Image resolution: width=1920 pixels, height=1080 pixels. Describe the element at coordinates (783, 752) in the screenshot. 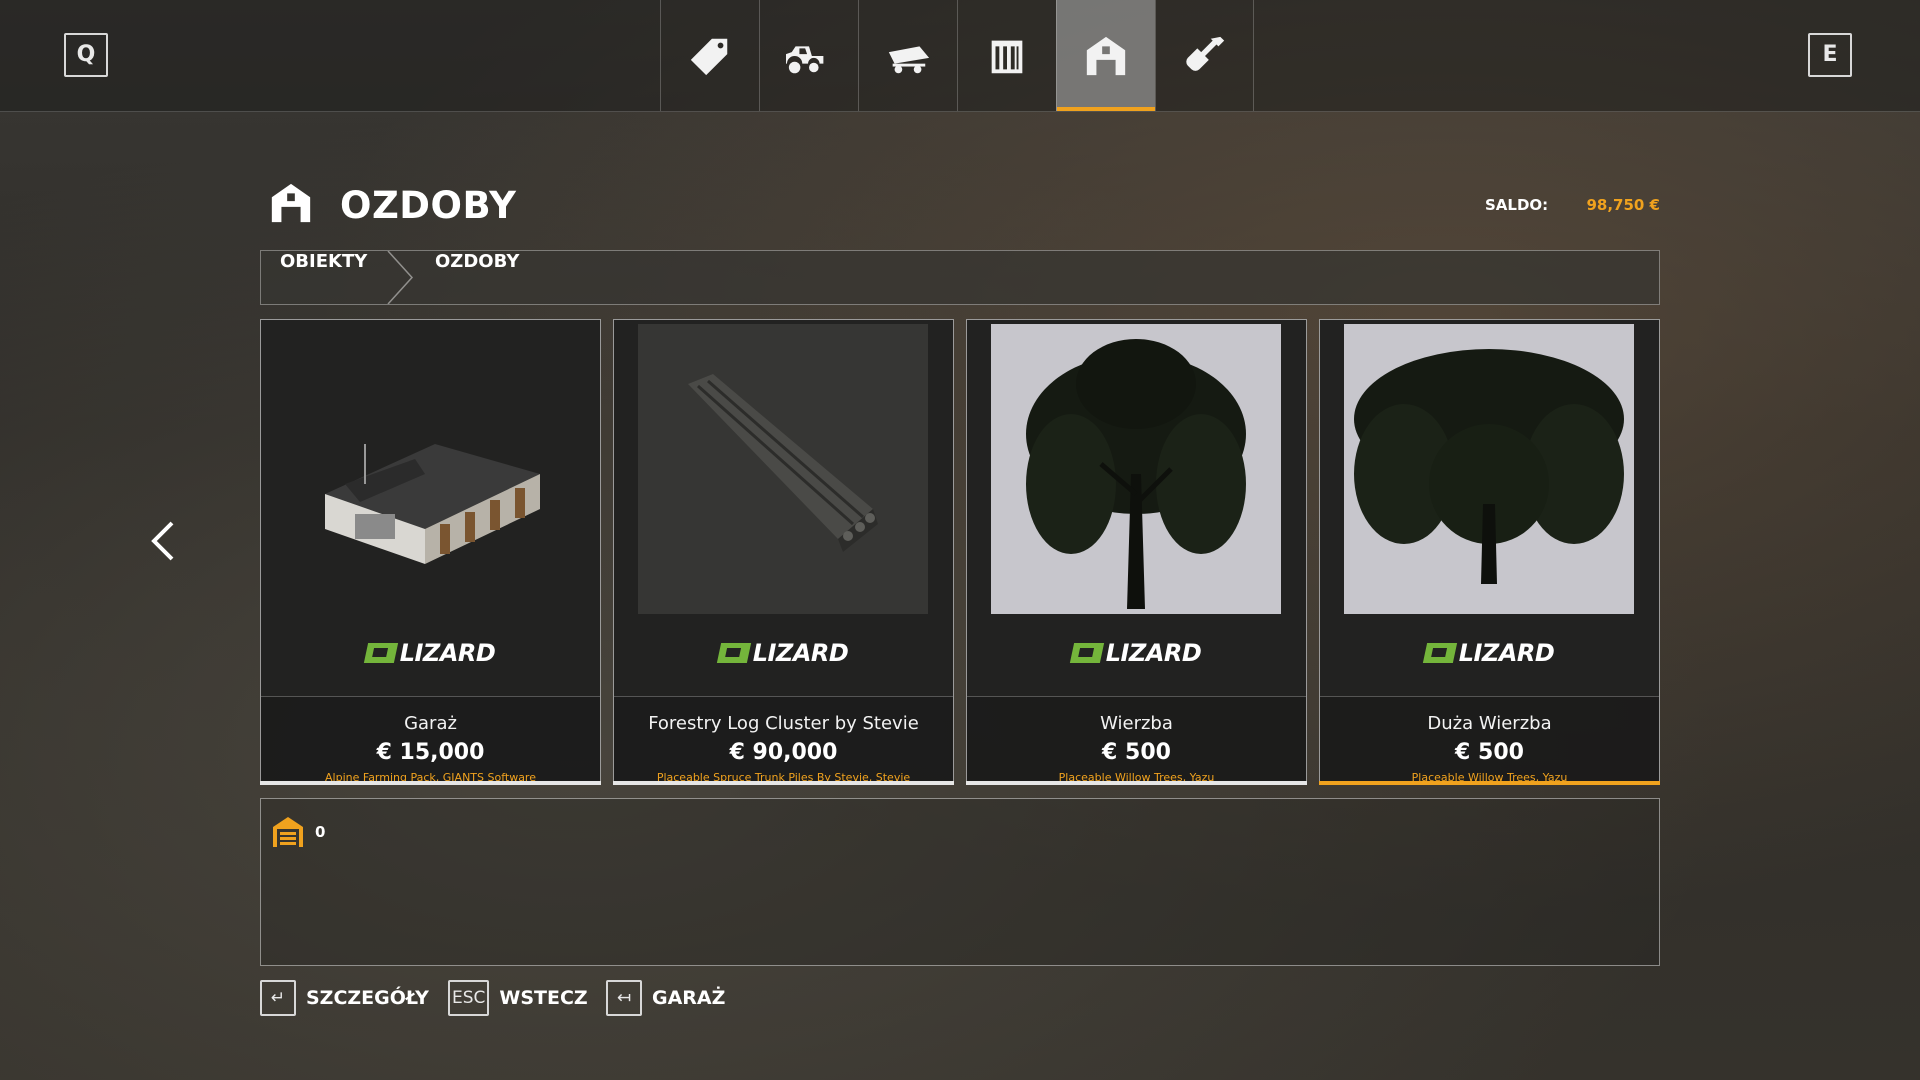

I see `item-price: € 90,000` at that location.